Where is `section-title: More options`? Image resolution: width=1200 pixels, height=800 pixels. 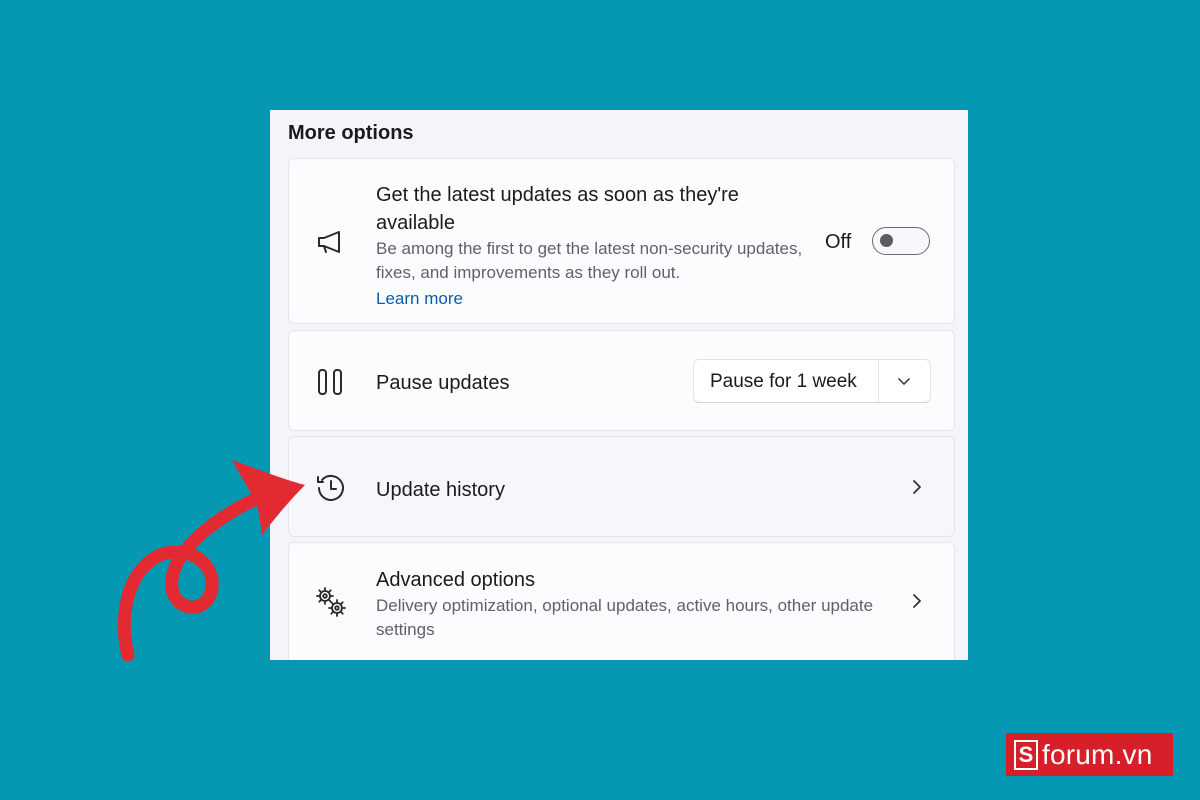
section-title: More options is located at coordinates (351, 133).